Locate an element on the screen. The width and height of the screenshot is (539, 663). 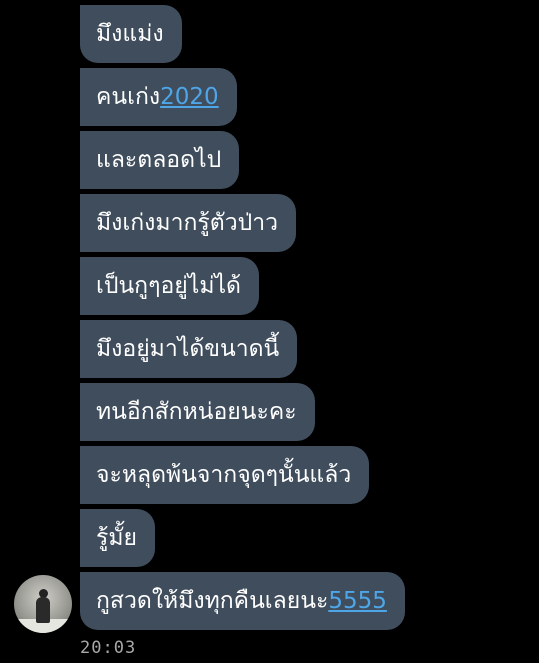
message-bubble: มึงอยู่มาได้ขนาดนี้ is located at coordinates (189, 349).